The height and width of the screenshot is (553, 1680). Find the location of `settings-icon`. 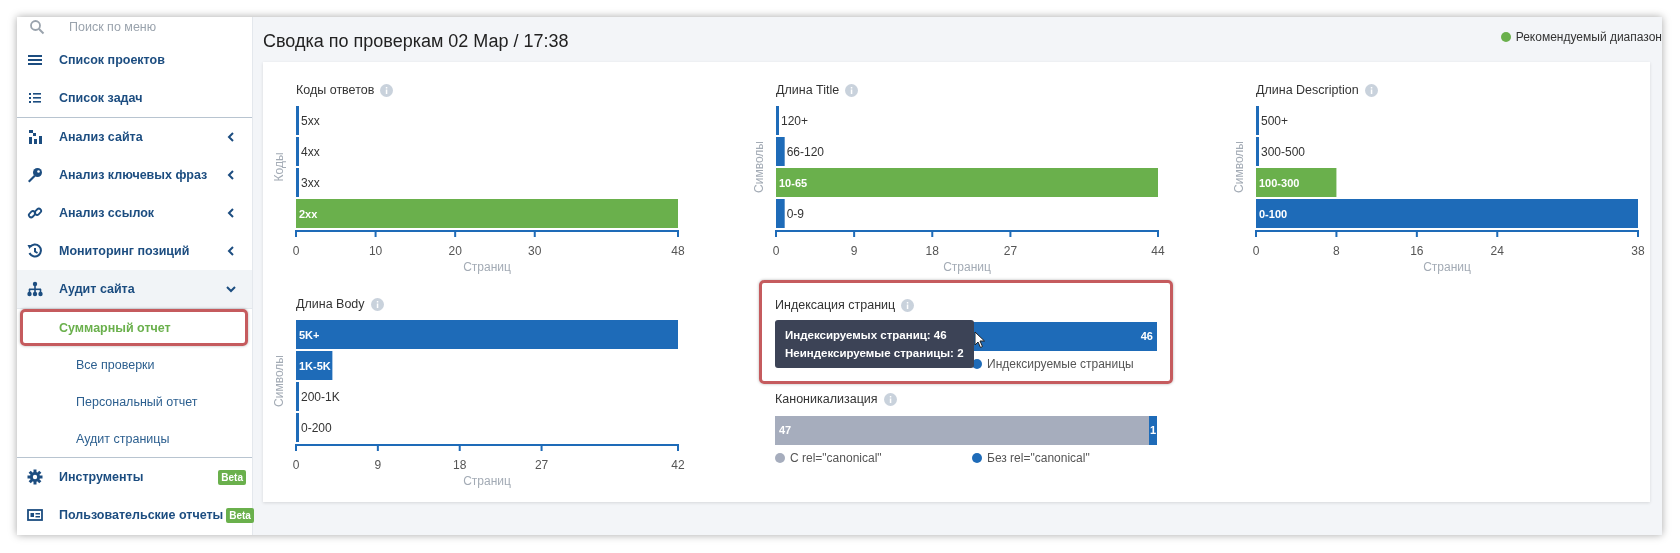

settings-icon is located at coordinates (35, 477).